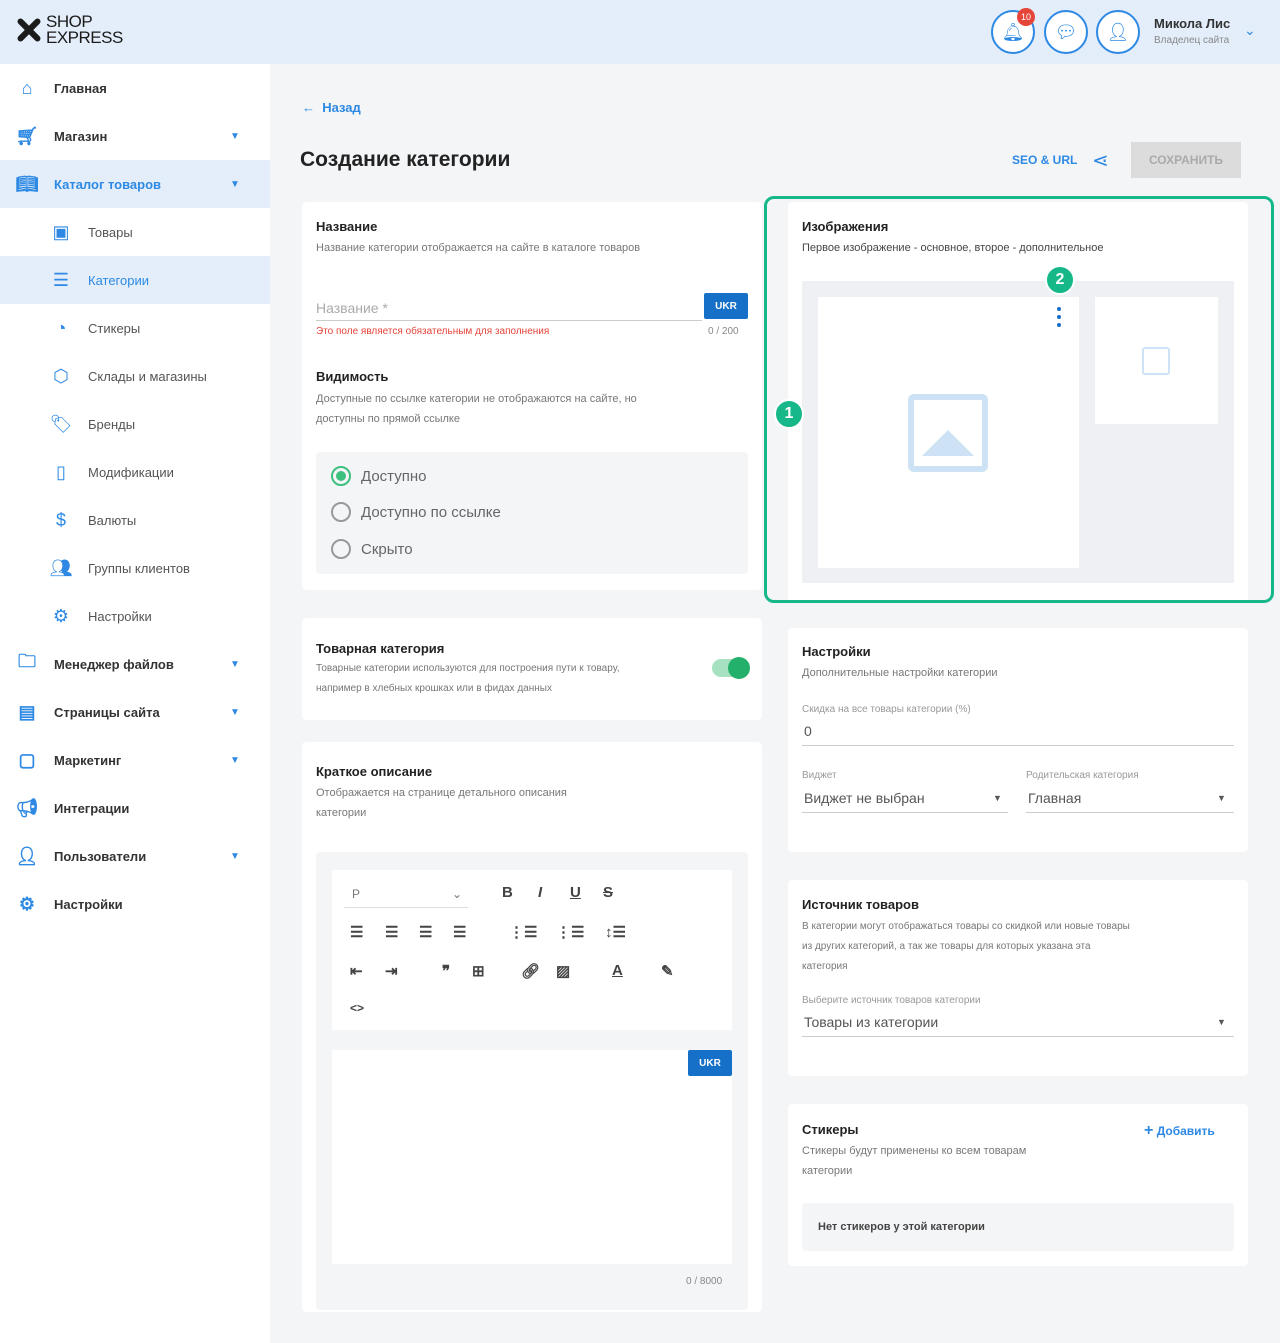 The width and height of the screenshot is (1280, 1343). Describe the element at coordinates (1186, 160) in the screenshot. I see `save-button: СОХРАНИТЬ` at that location.